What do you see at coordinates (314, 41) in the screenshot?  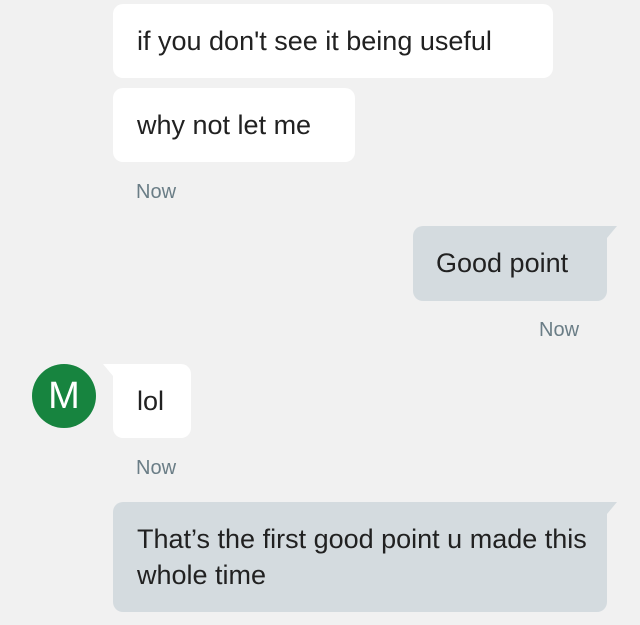 I see `message-text: if you don't see it being useful` at bounding box center [314, 41].